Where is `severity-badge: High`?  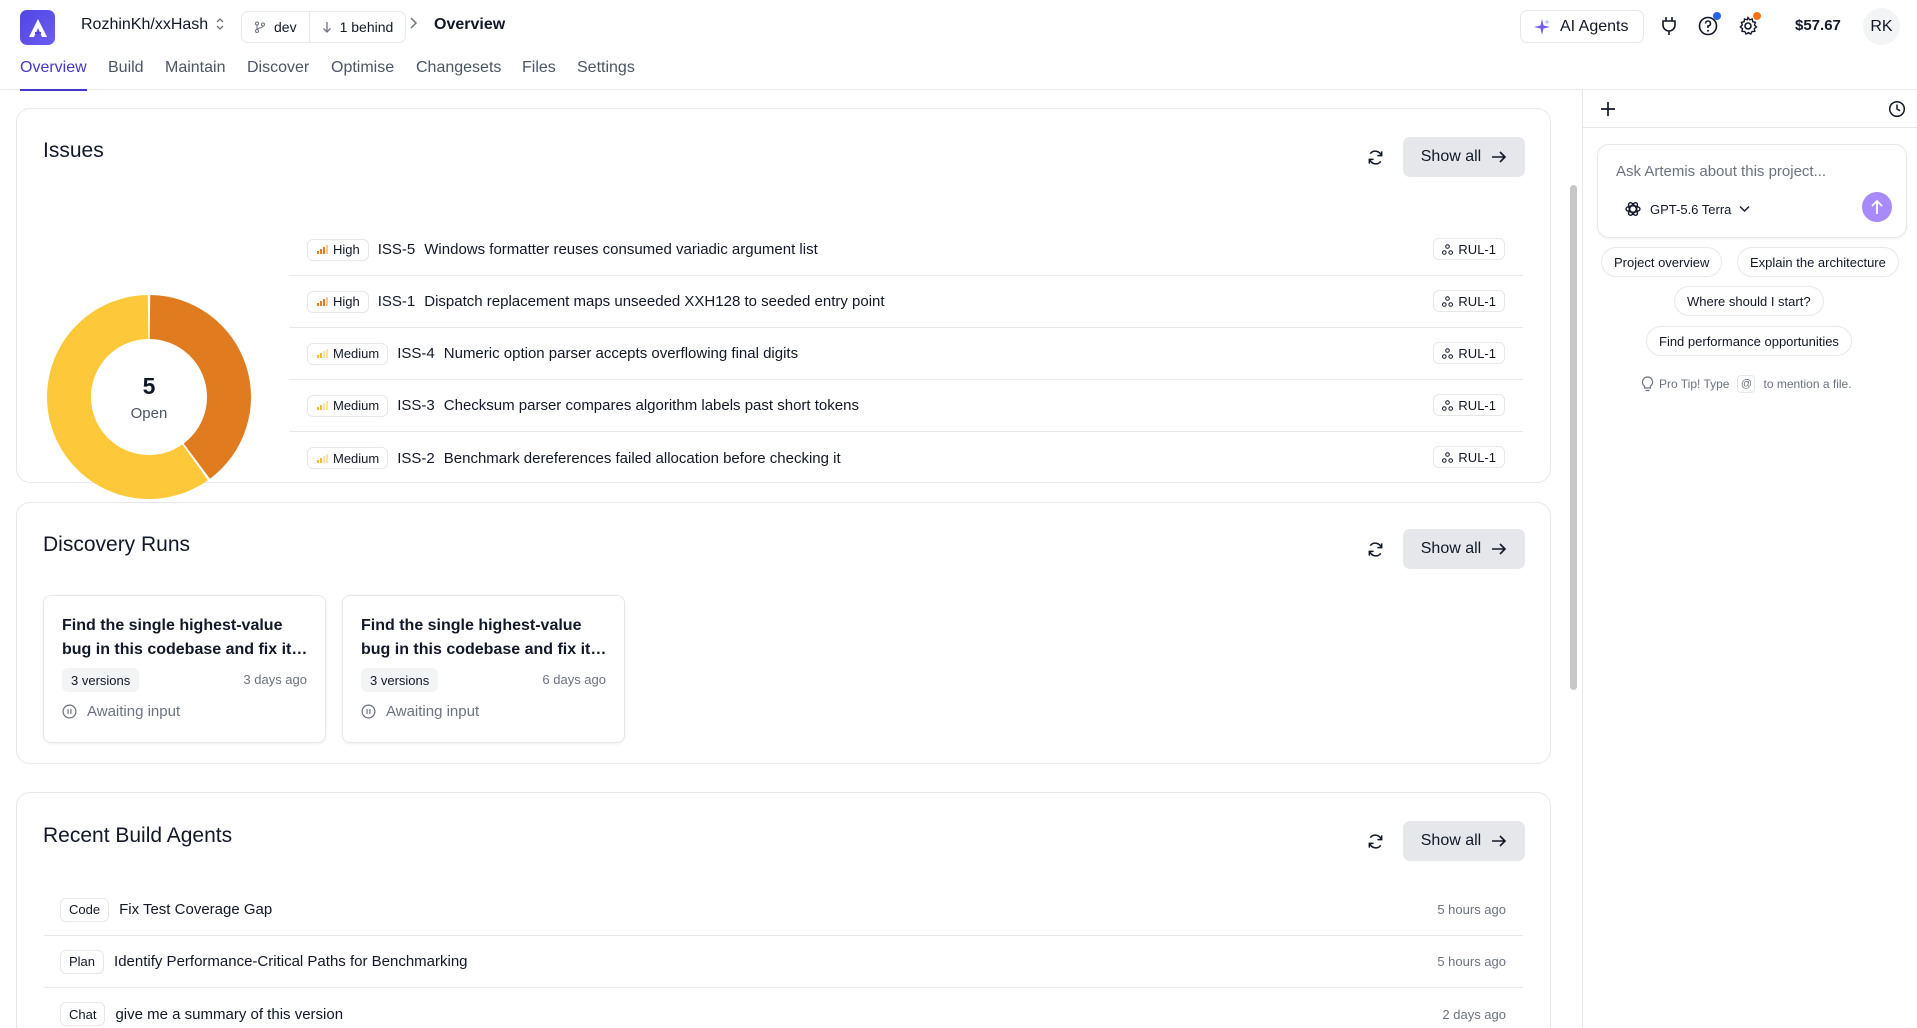
severity-badge: High is located at coordinates (338, 249).